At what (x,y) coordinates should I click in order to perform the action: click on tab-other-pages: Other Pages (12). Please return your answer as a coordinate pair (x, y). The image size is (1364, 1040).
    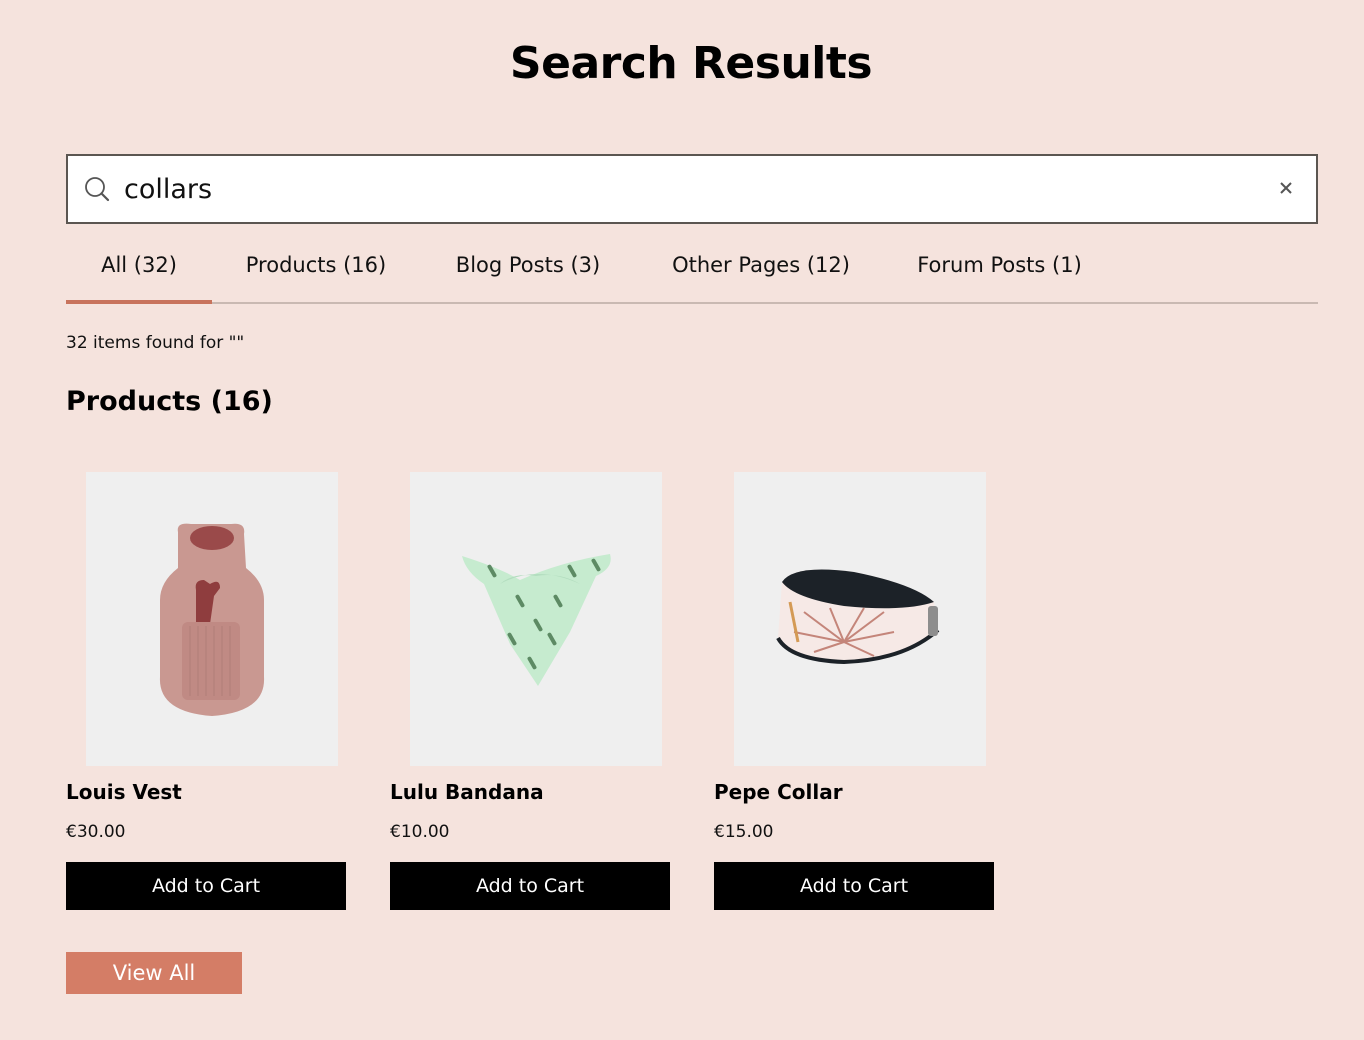
    Looking at the image, I should click on (761, 271).